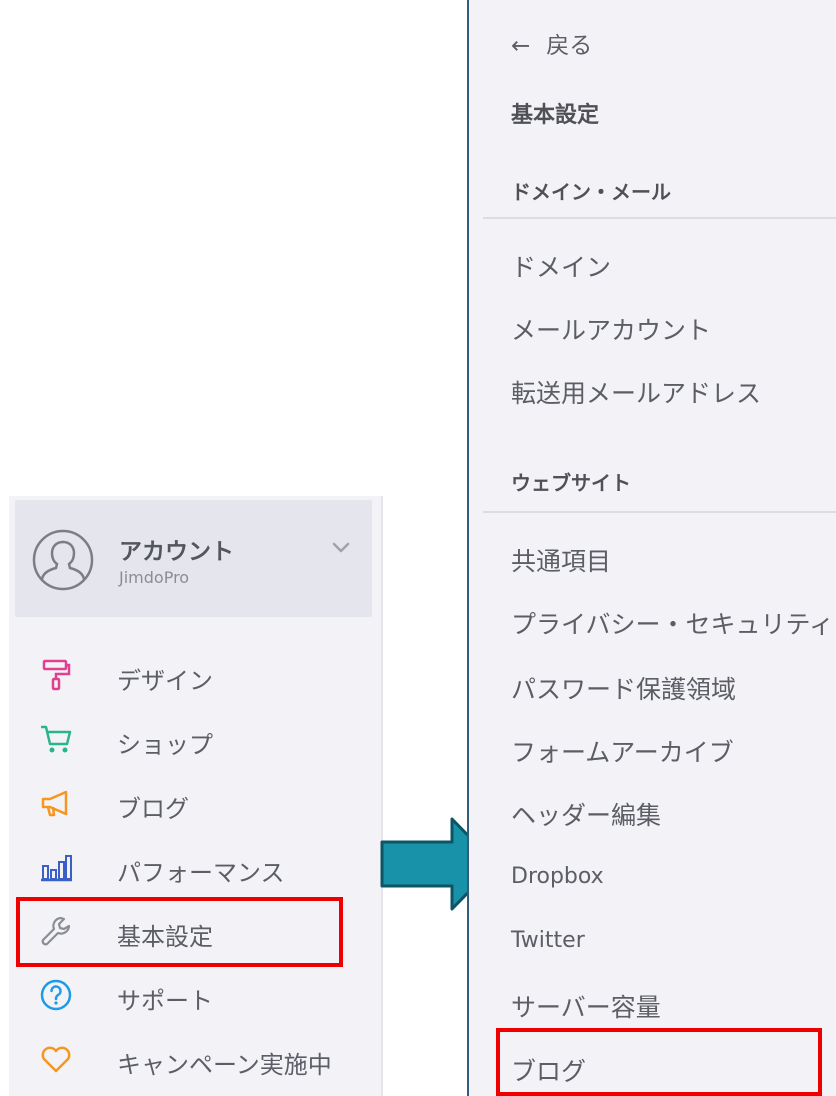 The width and height of the screenshot is (836, 1096). I want to click on menu-item-common: 共通項目, so click(561, 560).